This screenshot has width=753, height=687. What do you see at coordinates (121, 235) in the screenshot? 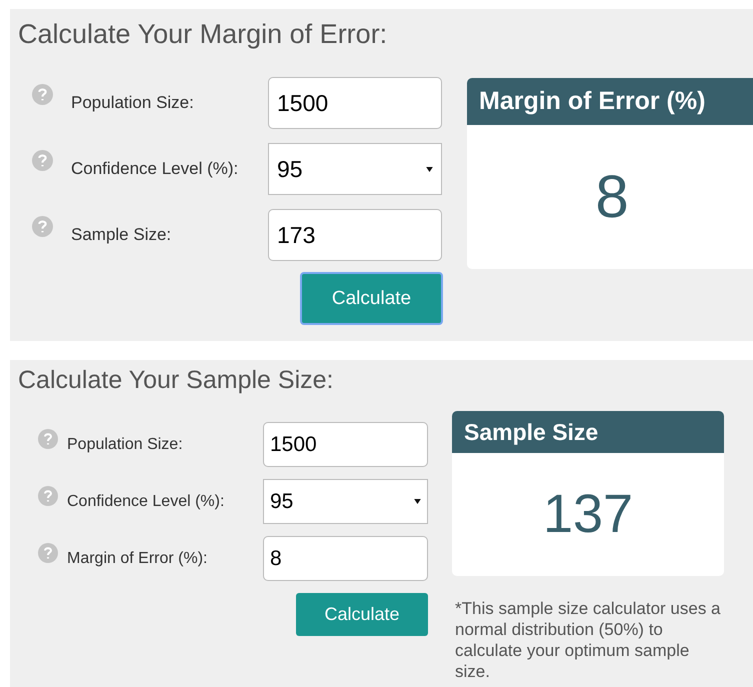
I see `field-label: Sample Size:` at bounding box center [121, 235].